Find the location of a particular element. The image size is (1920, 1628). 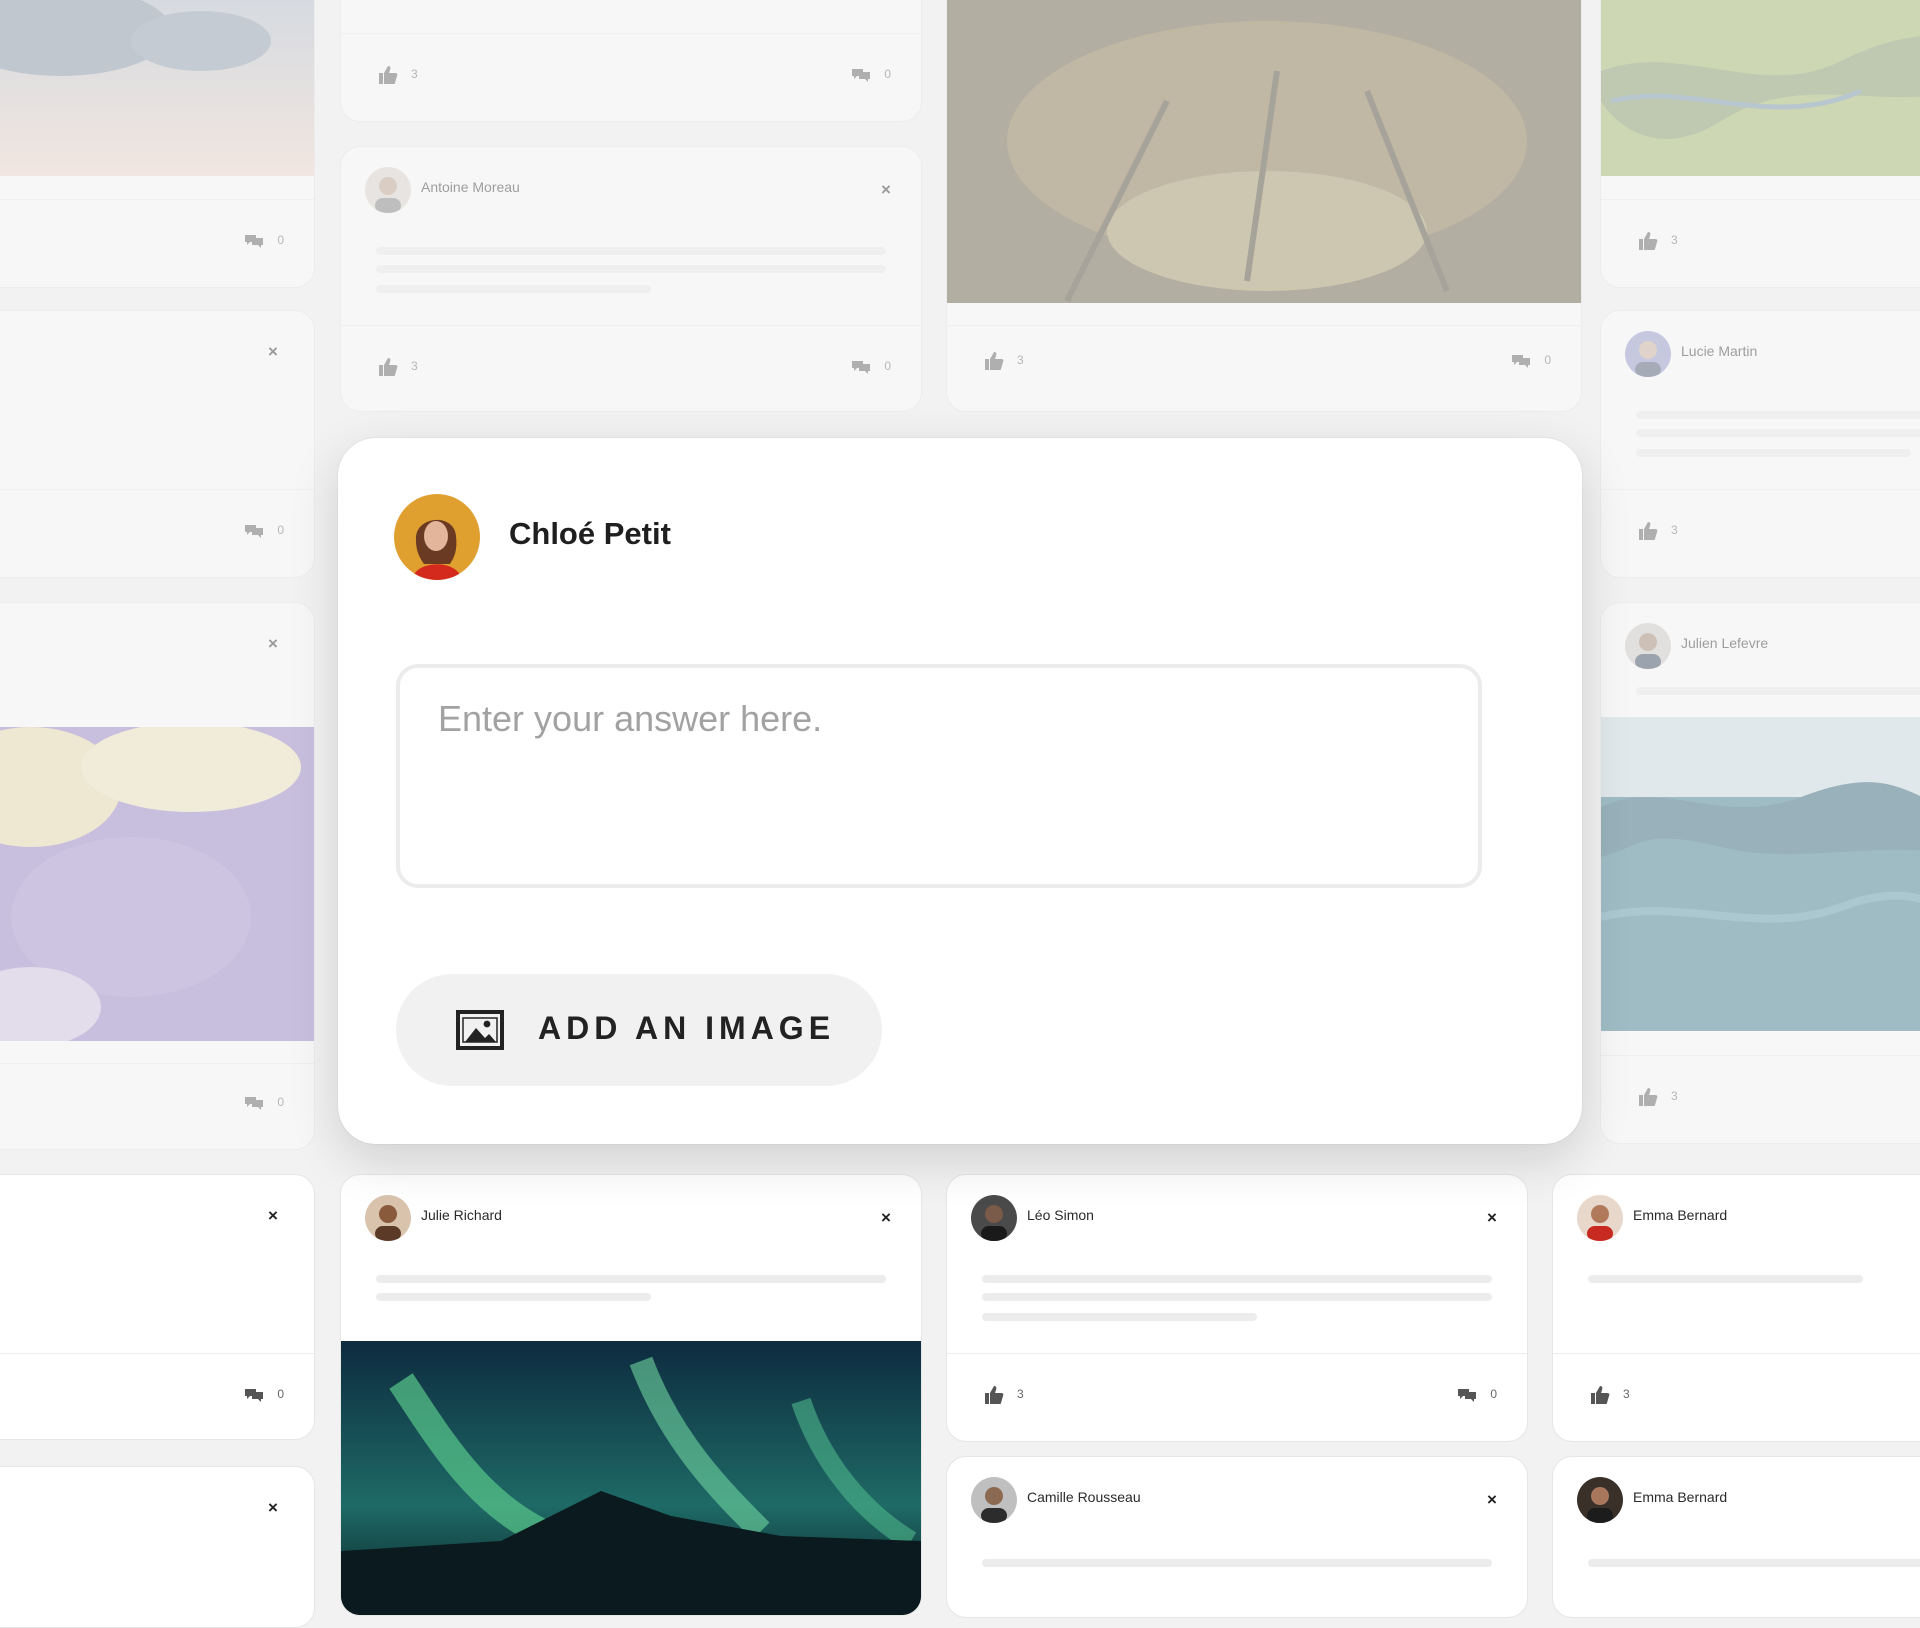

card-header: Julien Lefevre is located at coordinates (1772, 647).